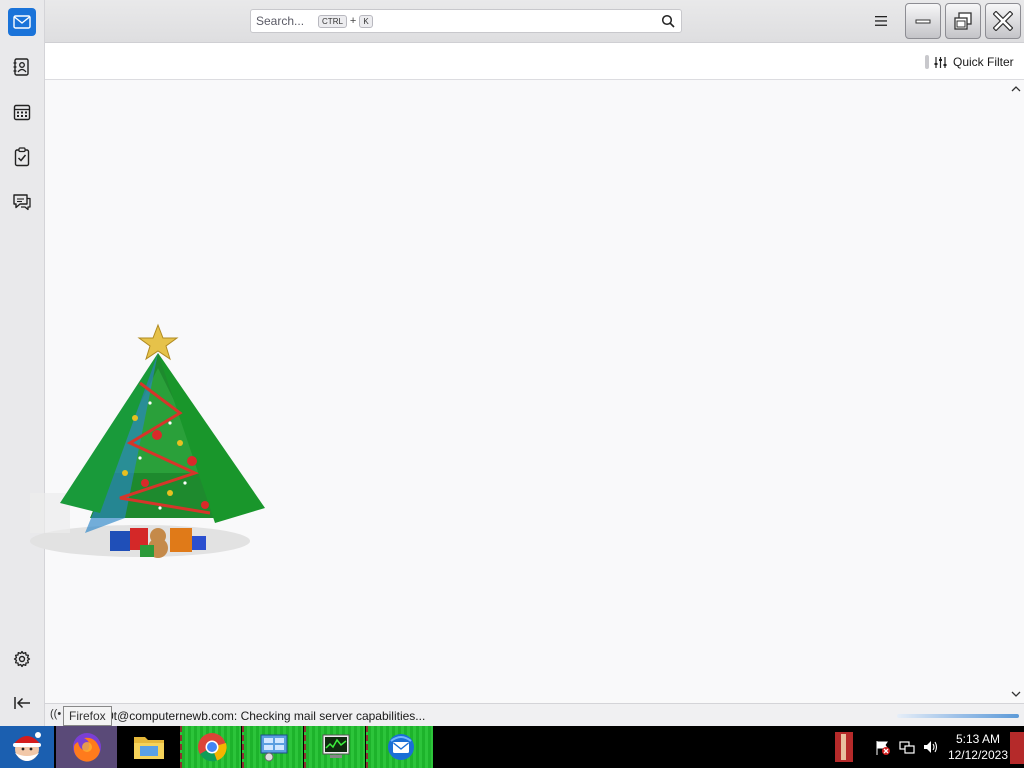 The height and width of the screenshot is (768, 1024). What do you see at coordinates (87, 716) in the screenshot?
I see `taskbar-tooltip: Firefox` at bounding box center [87, 716].